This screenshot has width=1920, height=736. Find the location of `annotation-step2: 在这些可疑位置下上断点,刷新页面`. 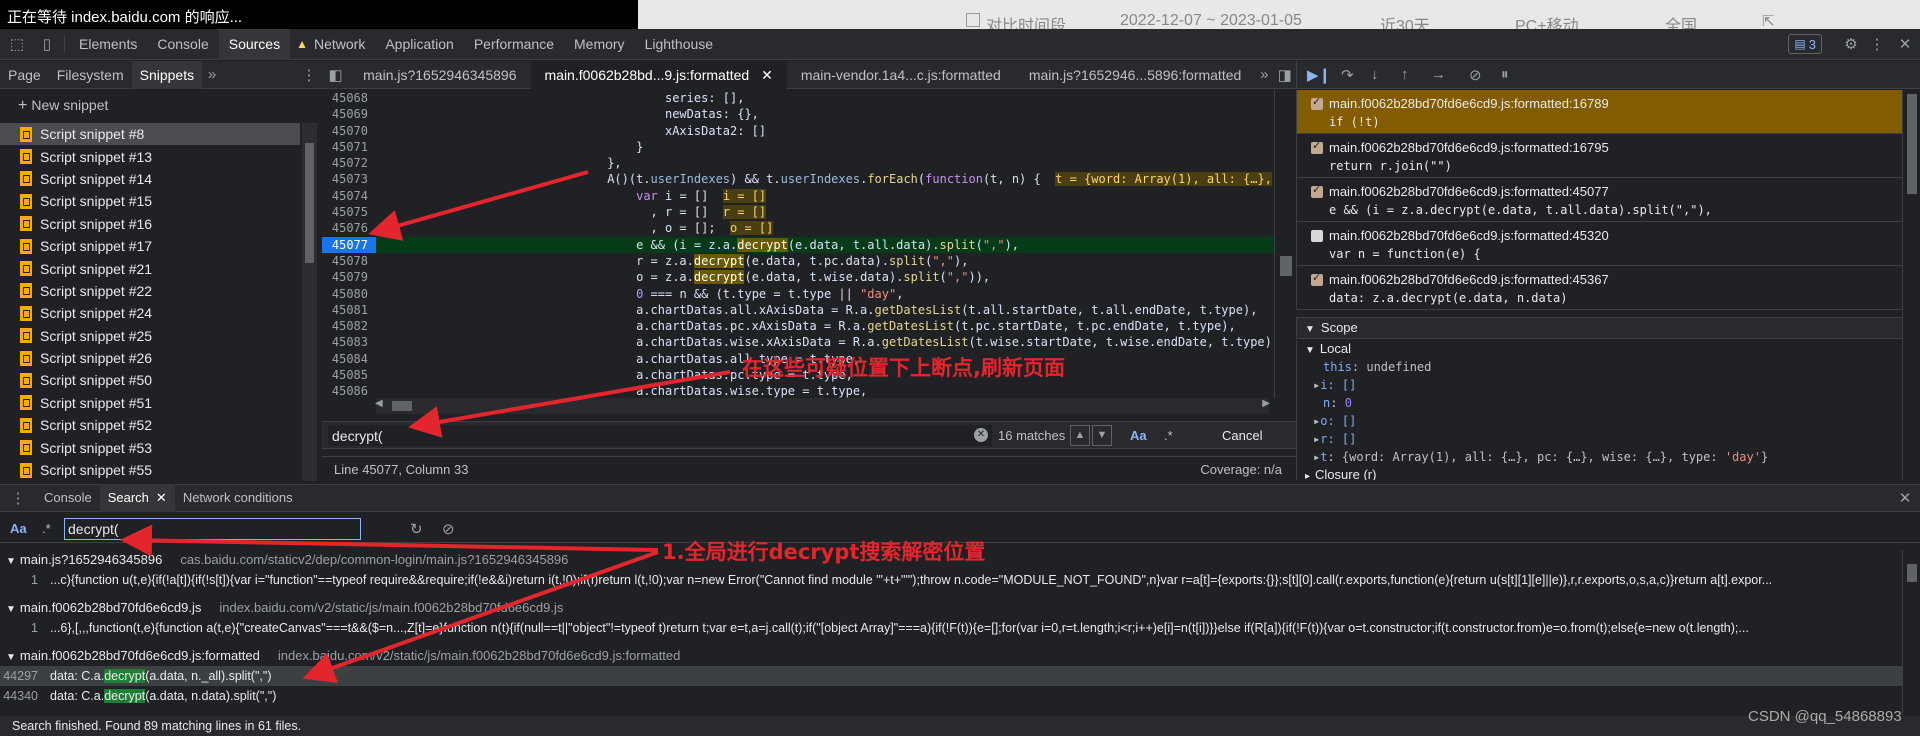

annotation-step2: 在这些可疑位置下上断点,刷新页面 is located at coordinates (903, 368).